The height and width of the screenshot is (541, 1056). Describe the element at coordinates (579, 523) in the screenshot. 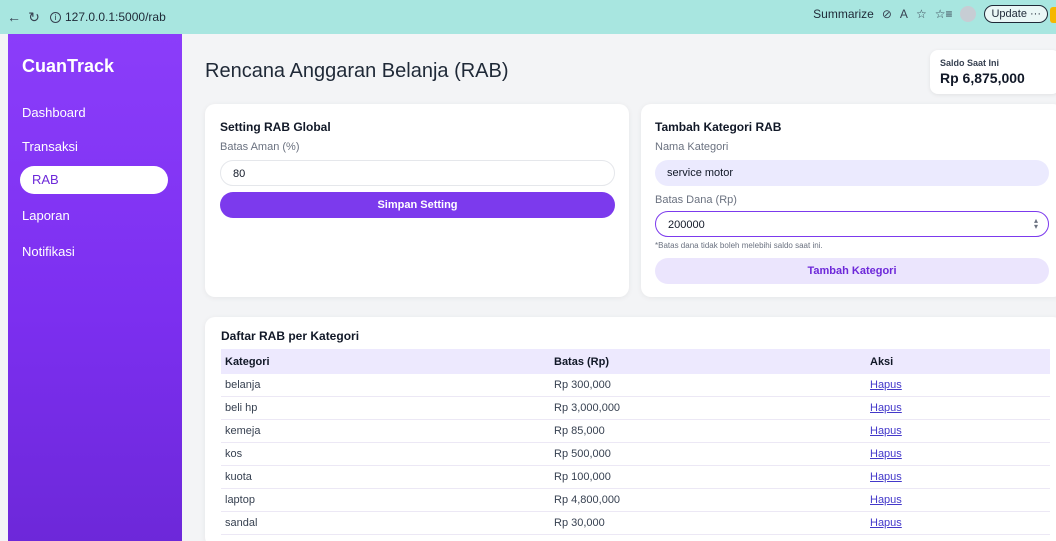

I see `cell-batas: Rp 30,000` at that location.